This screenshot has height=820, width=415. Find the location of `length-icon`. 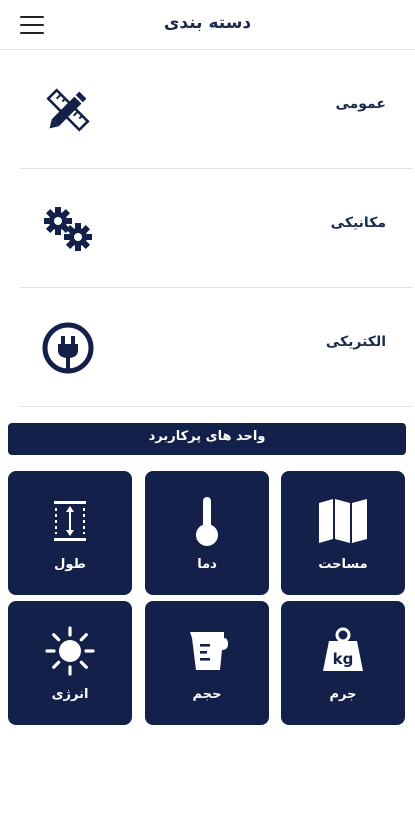

length-icon is located at coordinates (70, 521).